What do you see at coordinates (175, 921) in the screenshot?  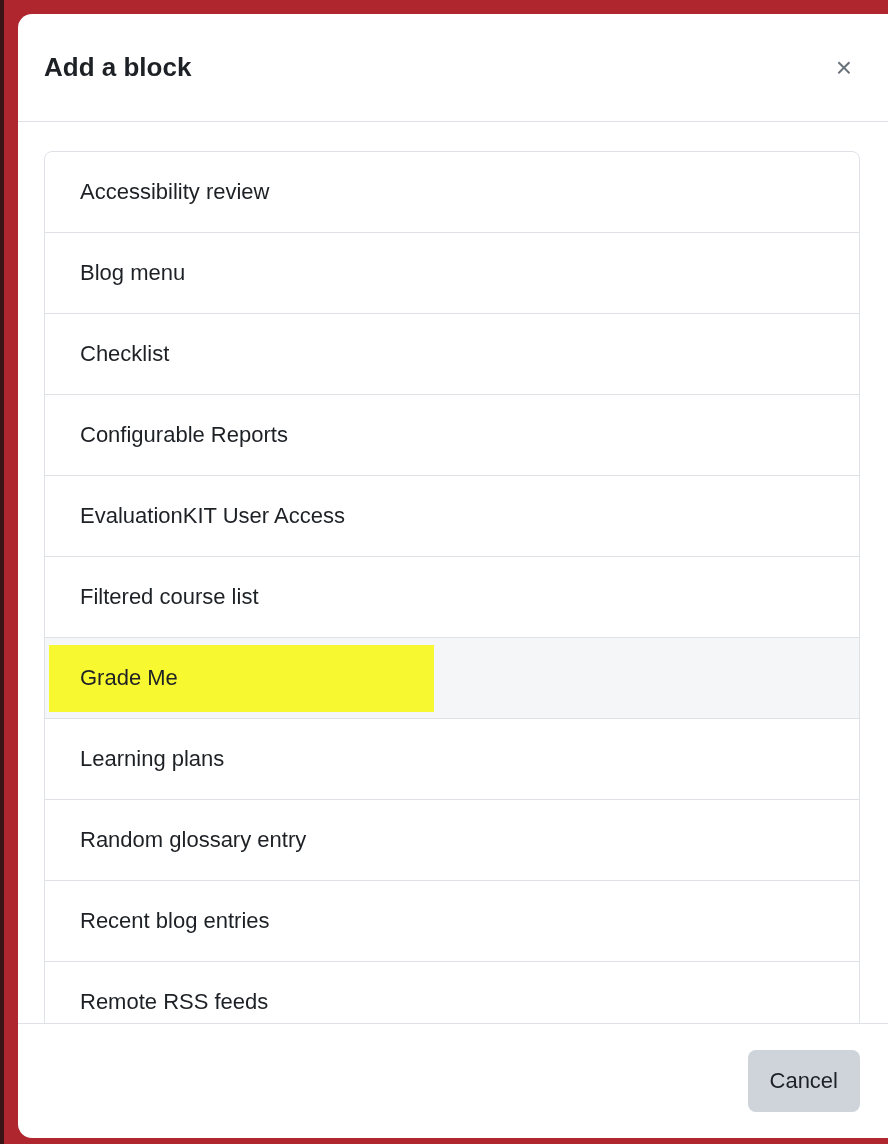 I see `block-name: Recent blog entries` at bounding box center [175, 921].